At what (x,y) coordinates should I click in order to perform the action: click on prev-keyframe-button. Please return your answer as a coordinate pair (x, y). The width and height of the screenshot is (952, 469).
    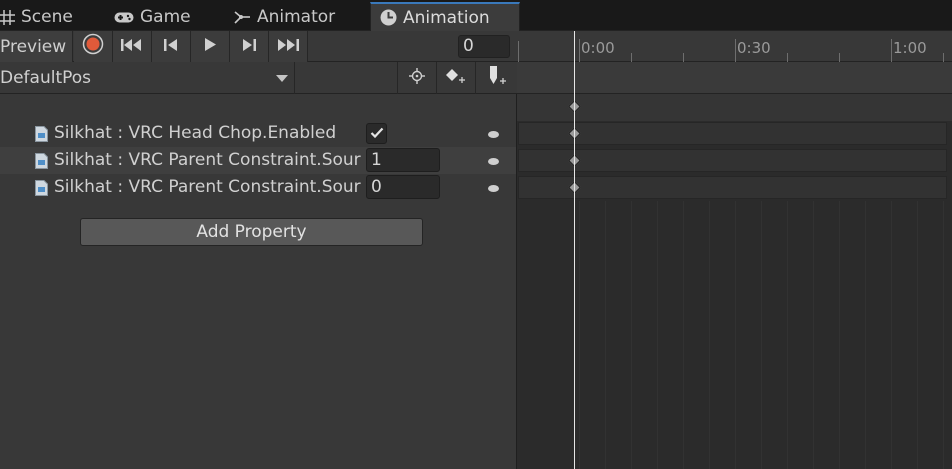
    Looking at the image, I should click on (171, 46).